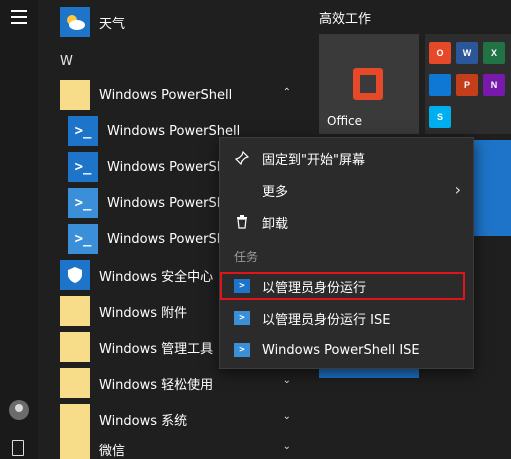  What do you see at coordinates (440, 53) in the screenshot?
I see `outlook-icon: O` at bounding box center [440, 53].